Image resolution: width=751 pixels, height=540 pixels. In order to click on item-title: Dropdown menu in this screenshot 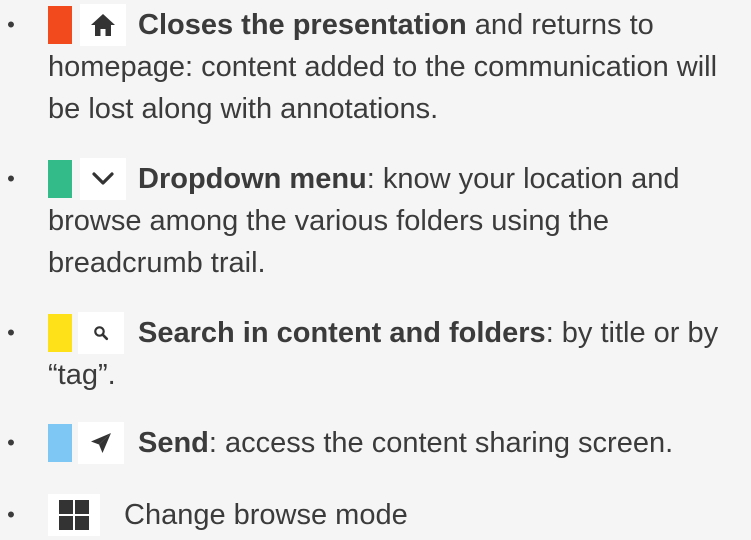, I will do `click(252, 179)`.